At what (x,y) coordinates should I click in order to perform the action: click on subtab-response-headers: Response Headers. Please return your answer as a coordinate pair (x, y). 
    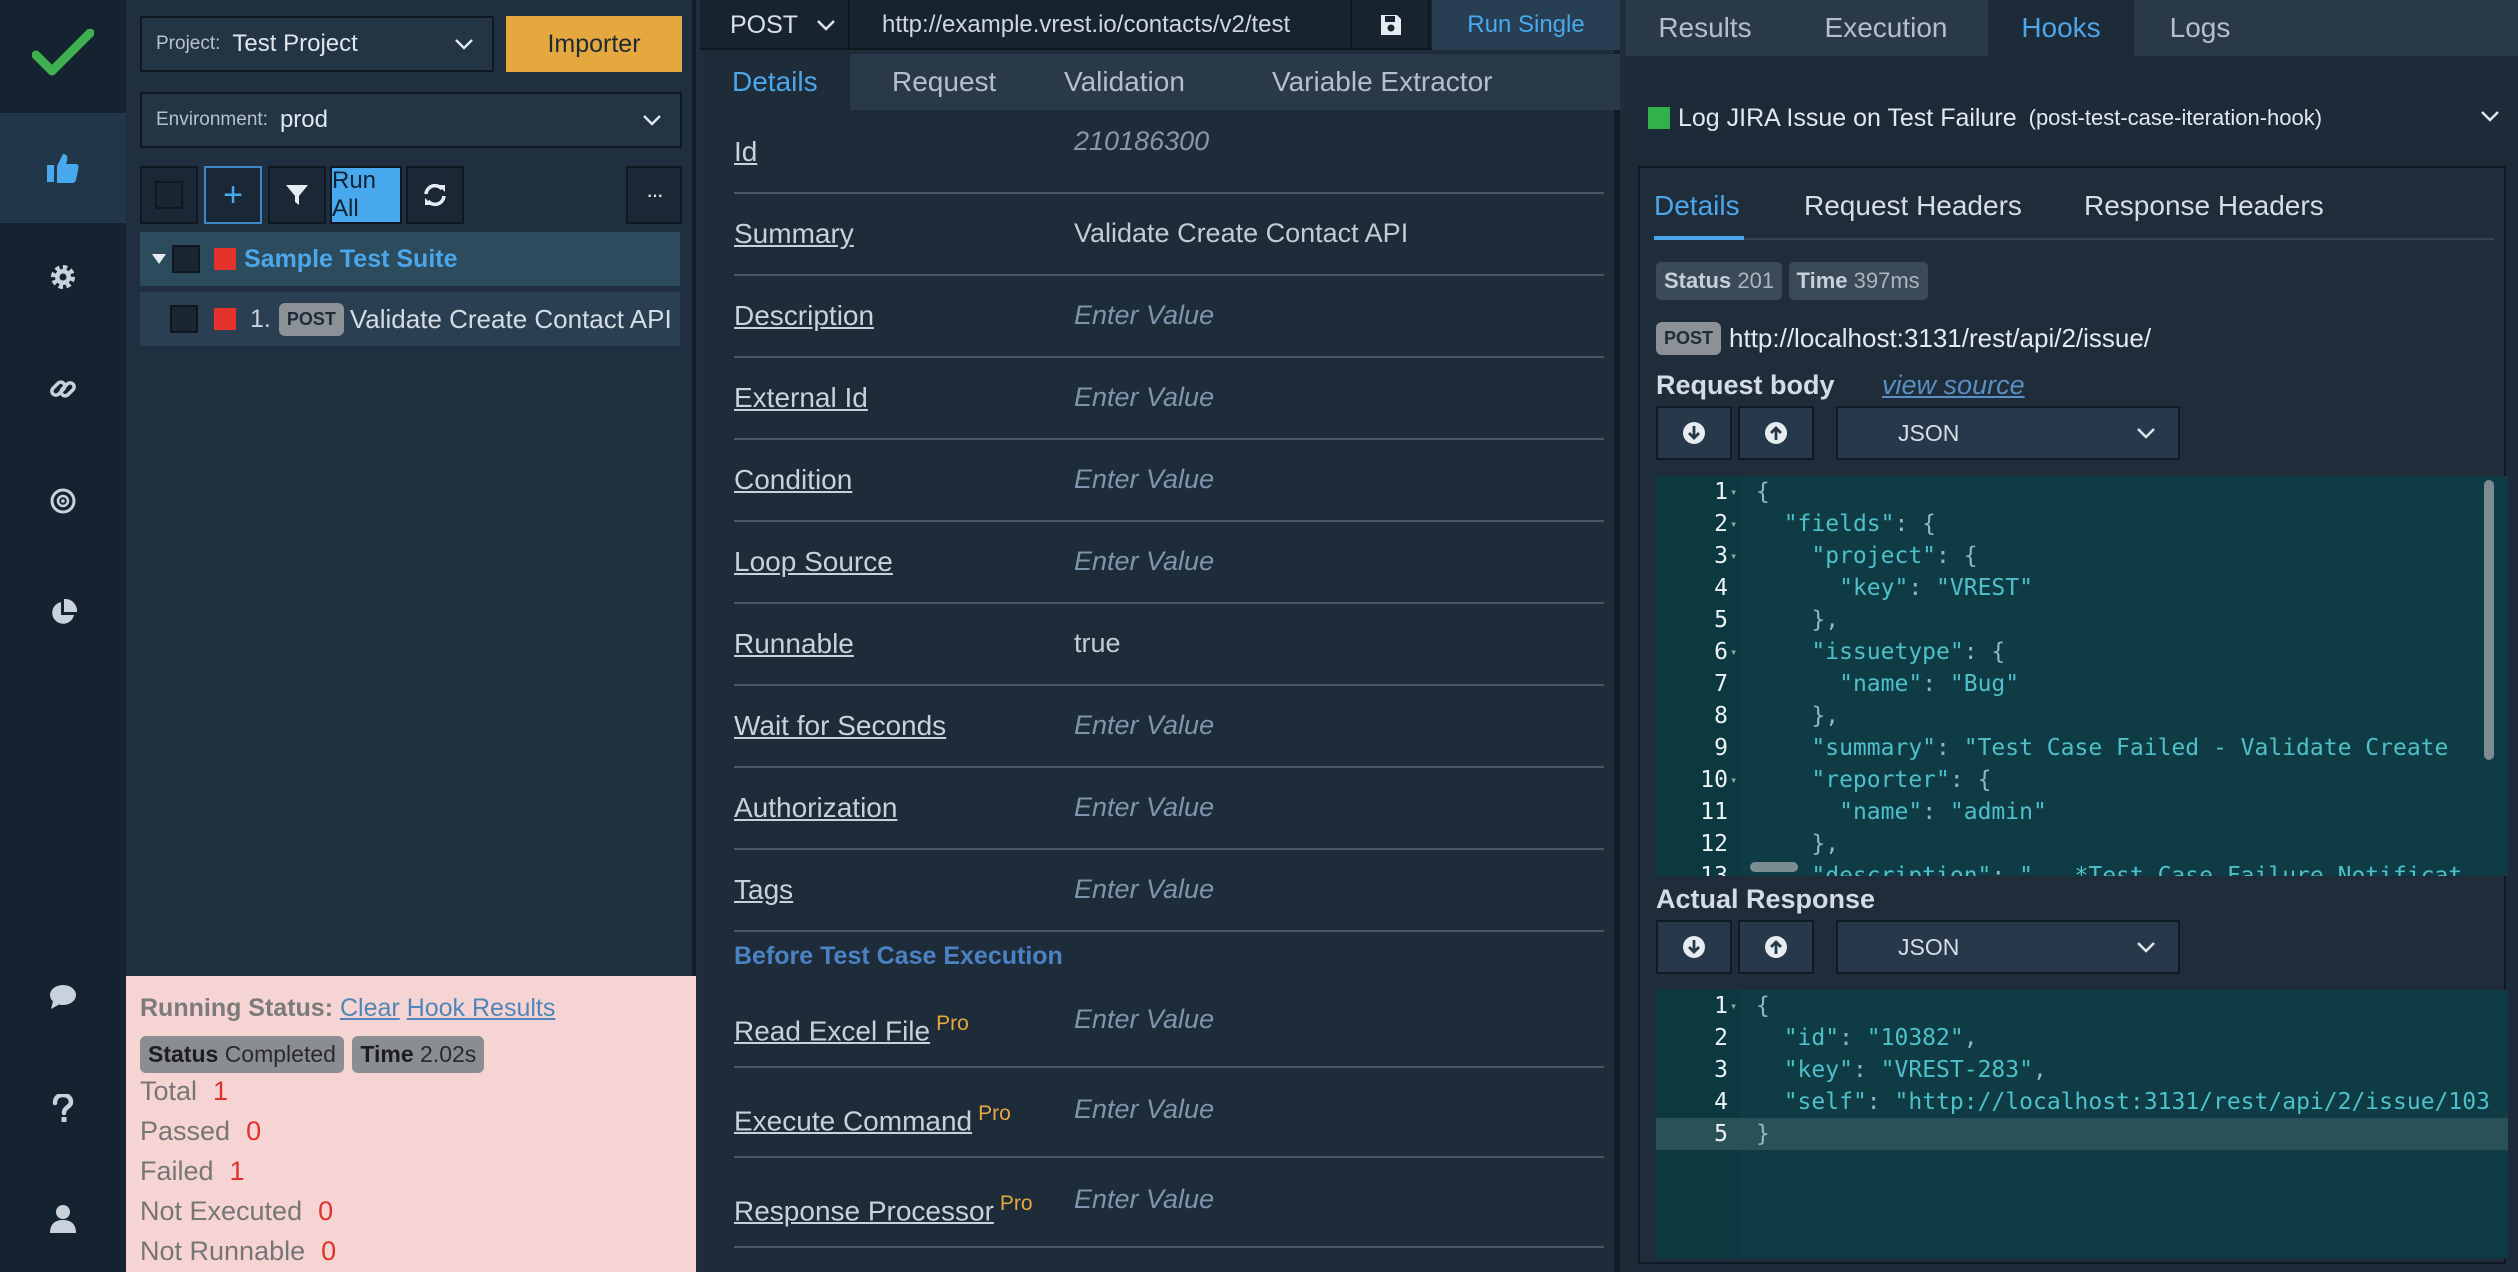
    Looking at the image, I should click on (2204, 206).